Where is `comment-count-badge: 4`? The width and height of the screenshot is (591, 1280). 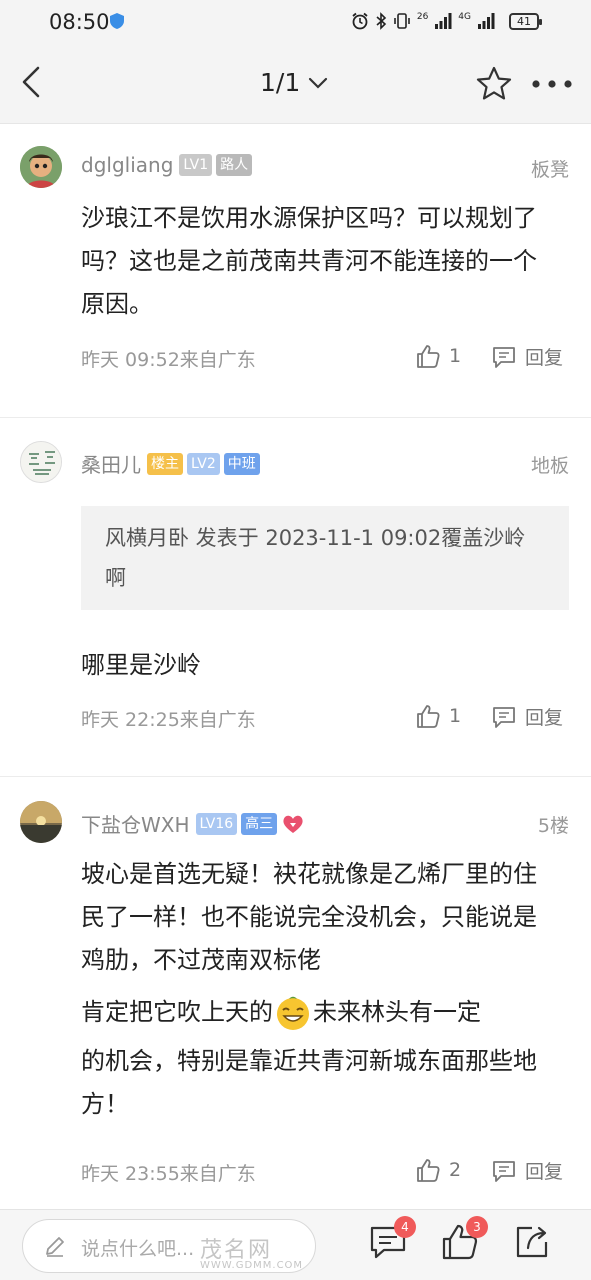
comment-count-badge: 4 is located at coordinates (405, 1227).